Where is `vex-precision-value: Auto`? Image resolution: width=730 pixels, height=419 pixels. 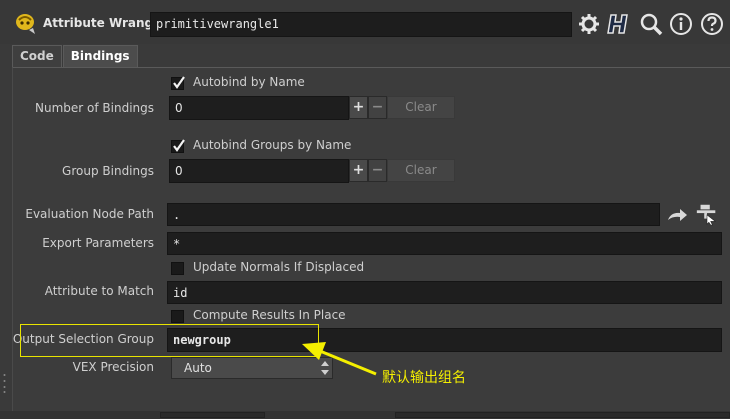
vex-precision-value: Auto is located at coordinates (198, 368).